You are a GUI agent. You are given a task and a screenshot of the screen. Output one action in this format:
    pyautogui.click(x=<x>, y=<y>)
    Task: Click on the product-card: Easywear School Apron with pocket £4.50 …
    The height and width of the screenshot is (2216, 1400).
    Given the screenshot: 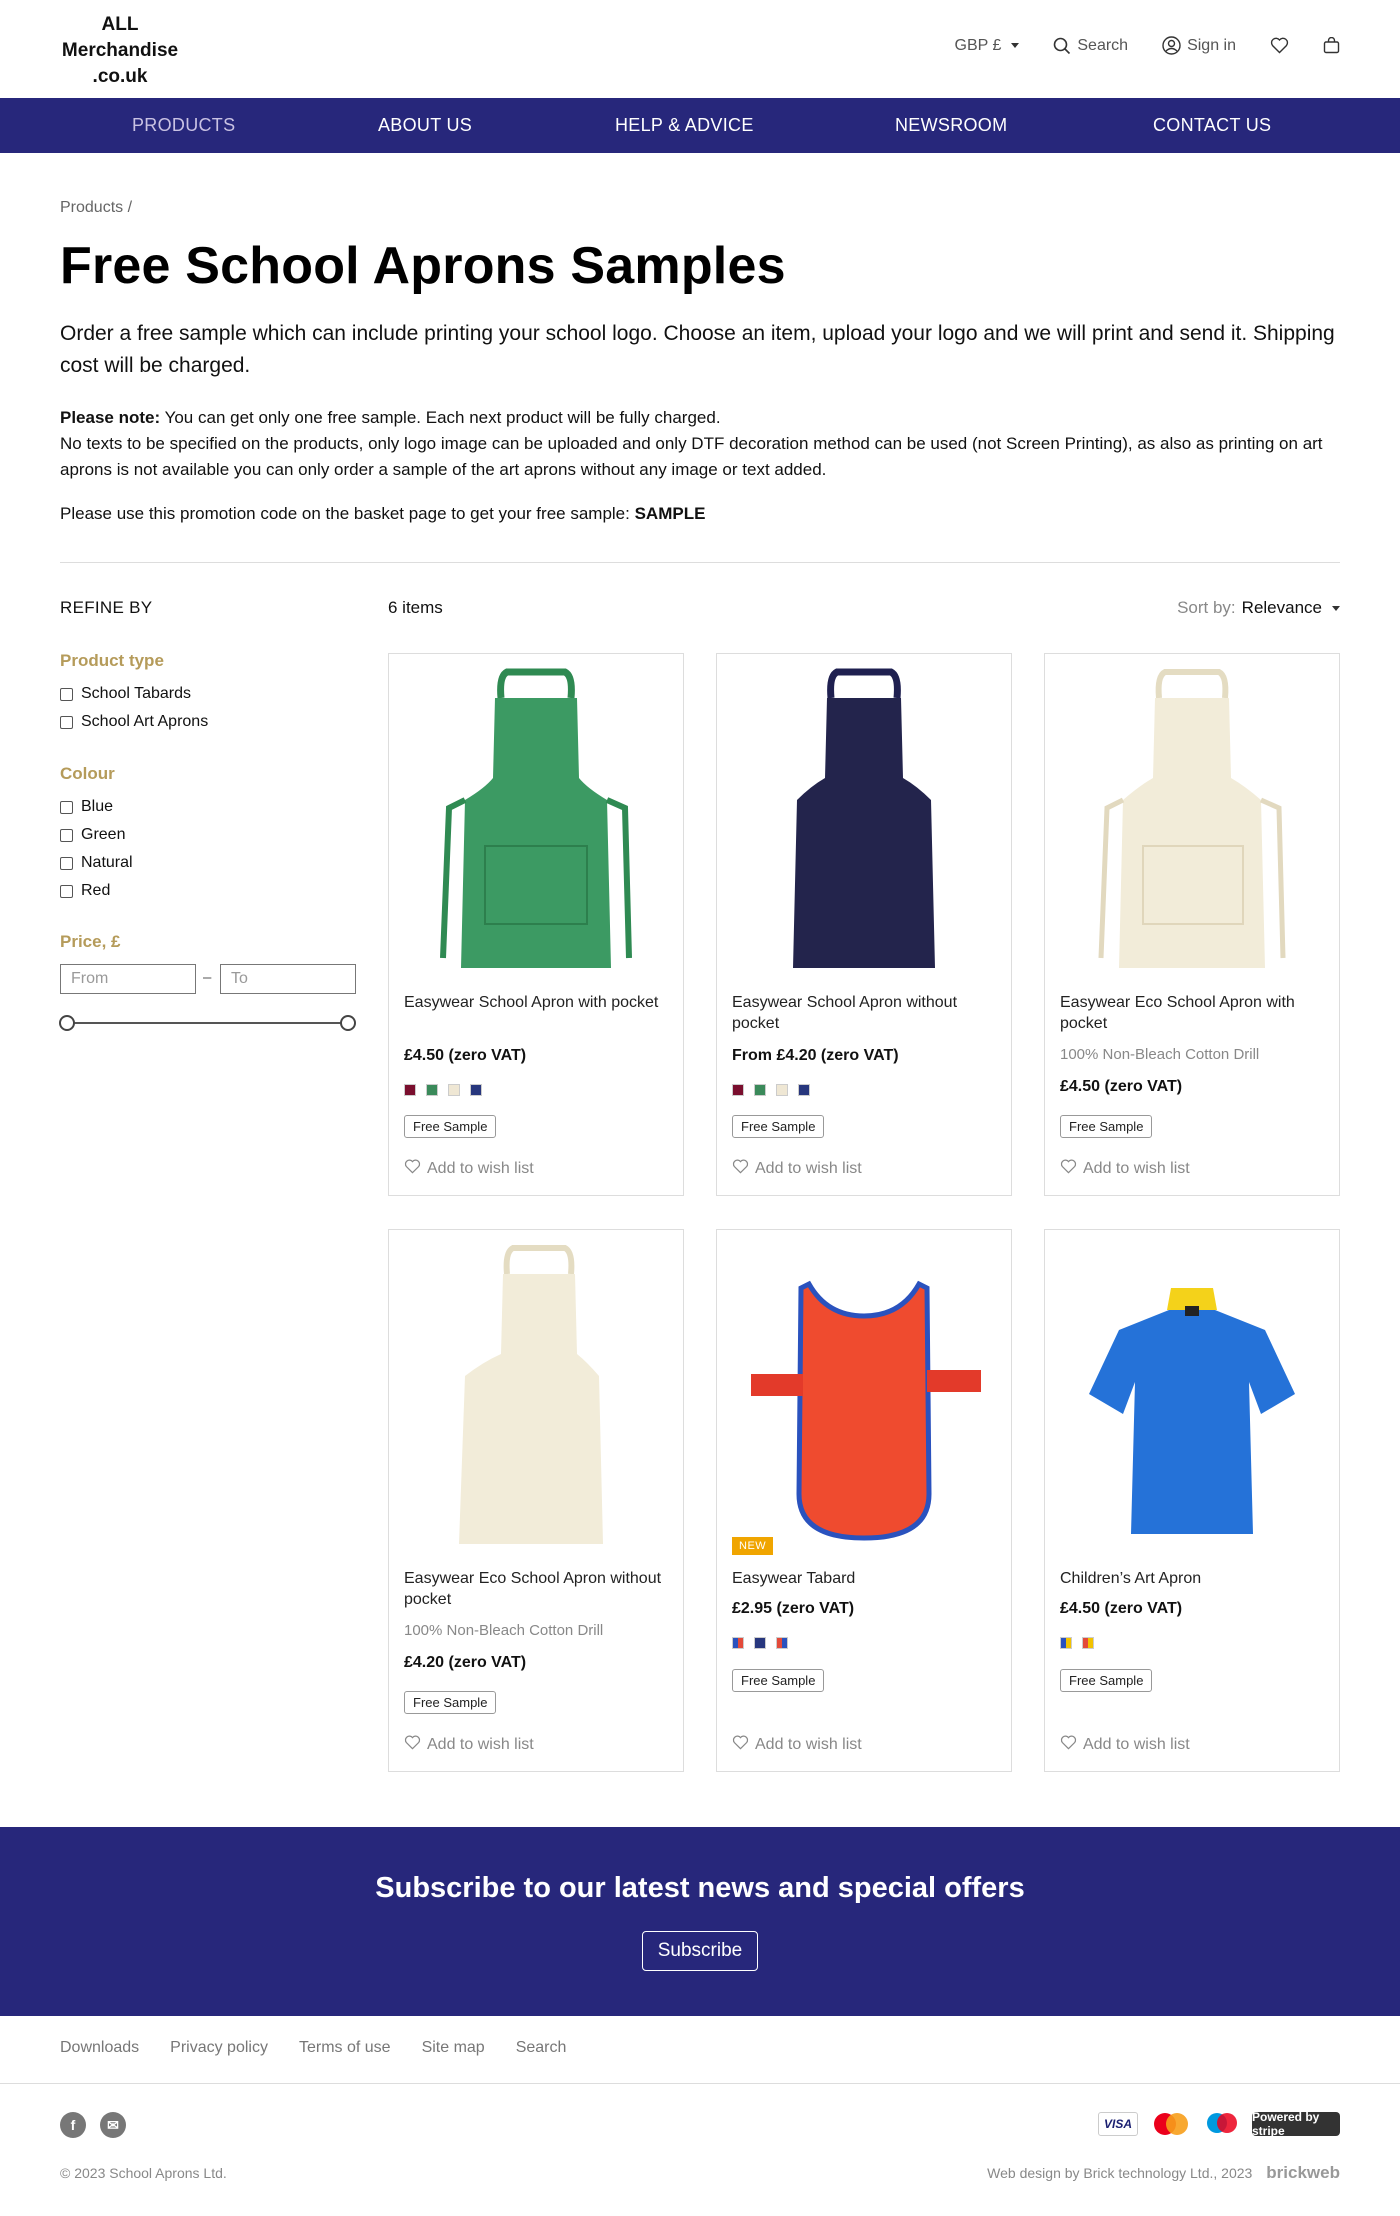 What is the action you would take?
    pyautogui.click(x=536, y=924)
    